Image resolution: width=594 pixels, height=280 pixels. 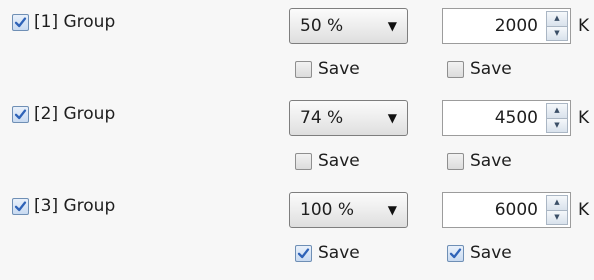 What do you see at coordinates (348, 118) in the screenshot?
I see `percent-dropdown: 74 % ▼` at bounding box center [348, 118].